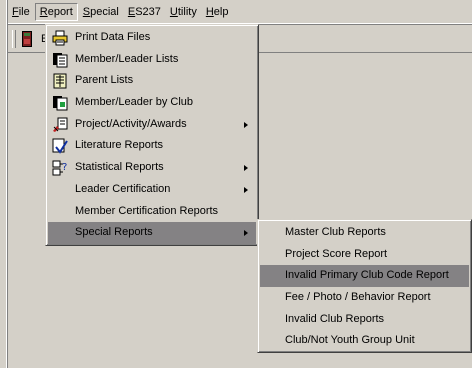 The image size is (472, 368). Describe the element at coordinates (152, 103) in the screenshot. I see `menu-item-member-leader-by-club: Member/Leader by Club` at that location.